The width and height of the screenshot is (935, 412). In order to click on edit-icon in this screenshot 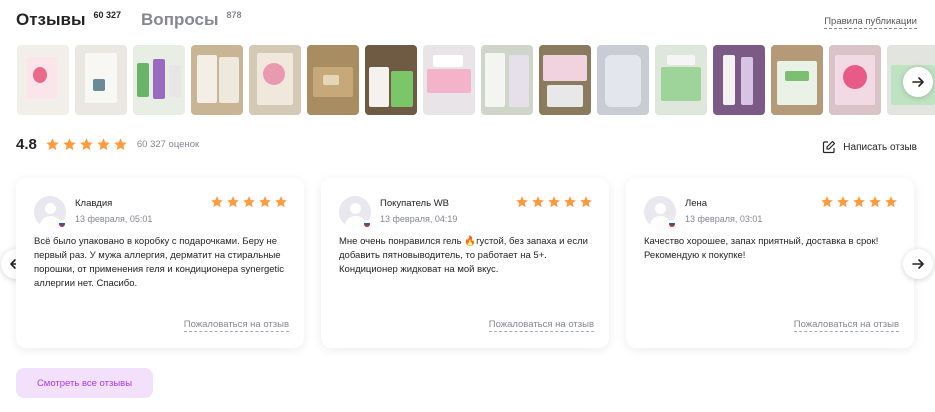, I will do `click(829, 147)`.